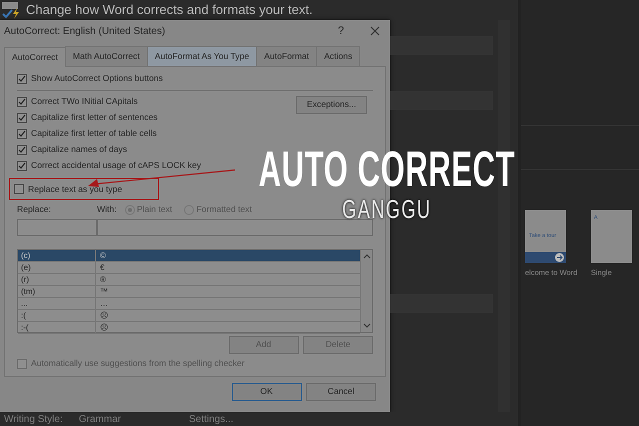  Describe the element at coordinates (84, 101) in the screenshot. I see `option-label: Correct TWo INitial CApitals` at that location.